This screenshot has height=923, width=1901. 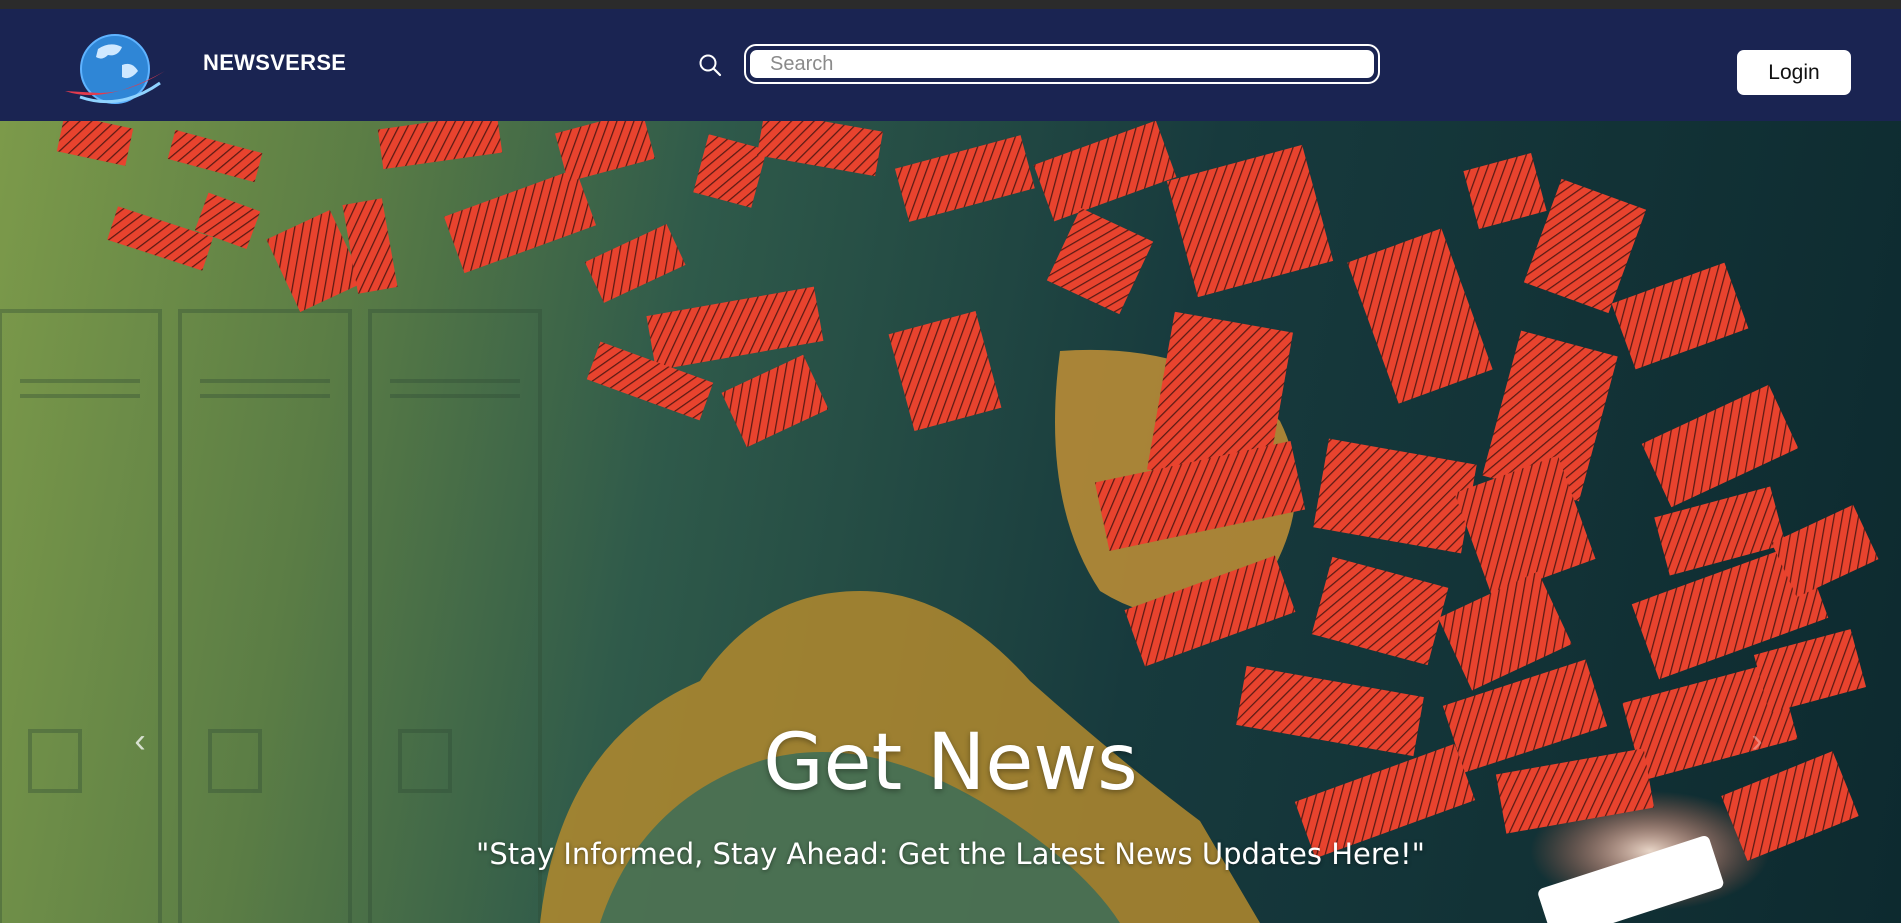 I want to click on brand-name: NEWSVERSE, so click(x=274, y=63).